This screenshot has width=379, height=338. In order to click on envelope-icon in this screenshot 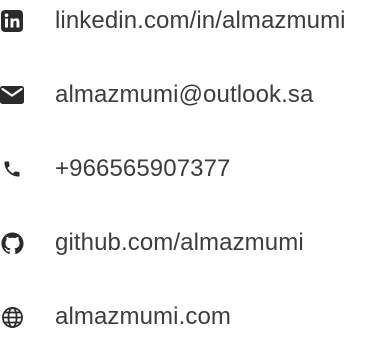, I will do `click(12, 95)`.